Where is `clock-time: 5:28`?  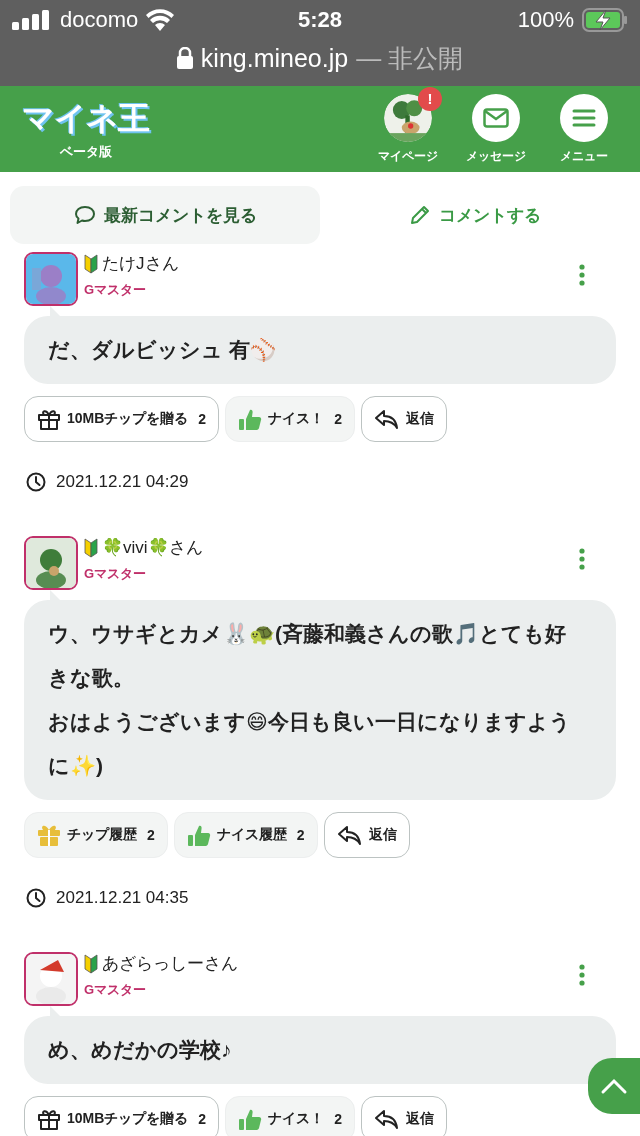
clock-time: 5:28 is located at coordinates (319, 20).